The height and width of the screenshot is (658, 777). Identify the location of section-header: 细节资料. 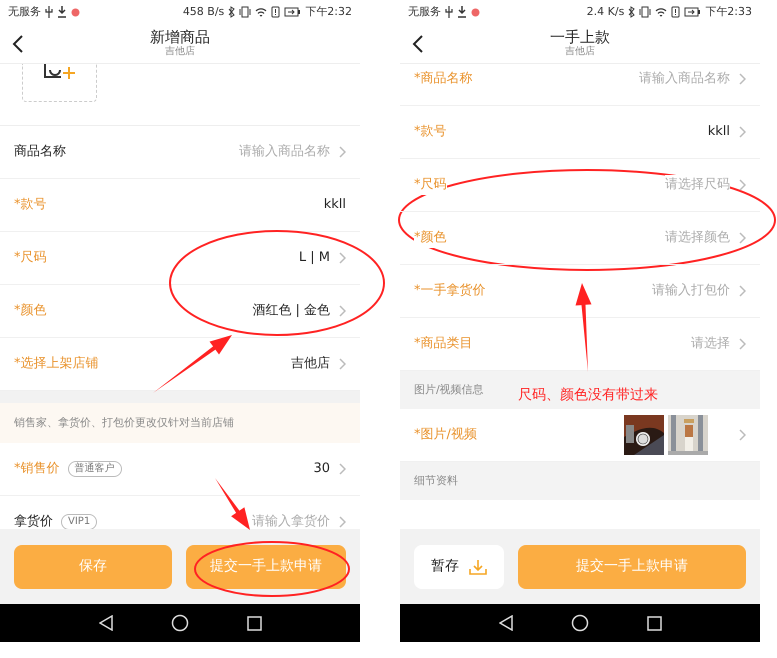
(580, 481).